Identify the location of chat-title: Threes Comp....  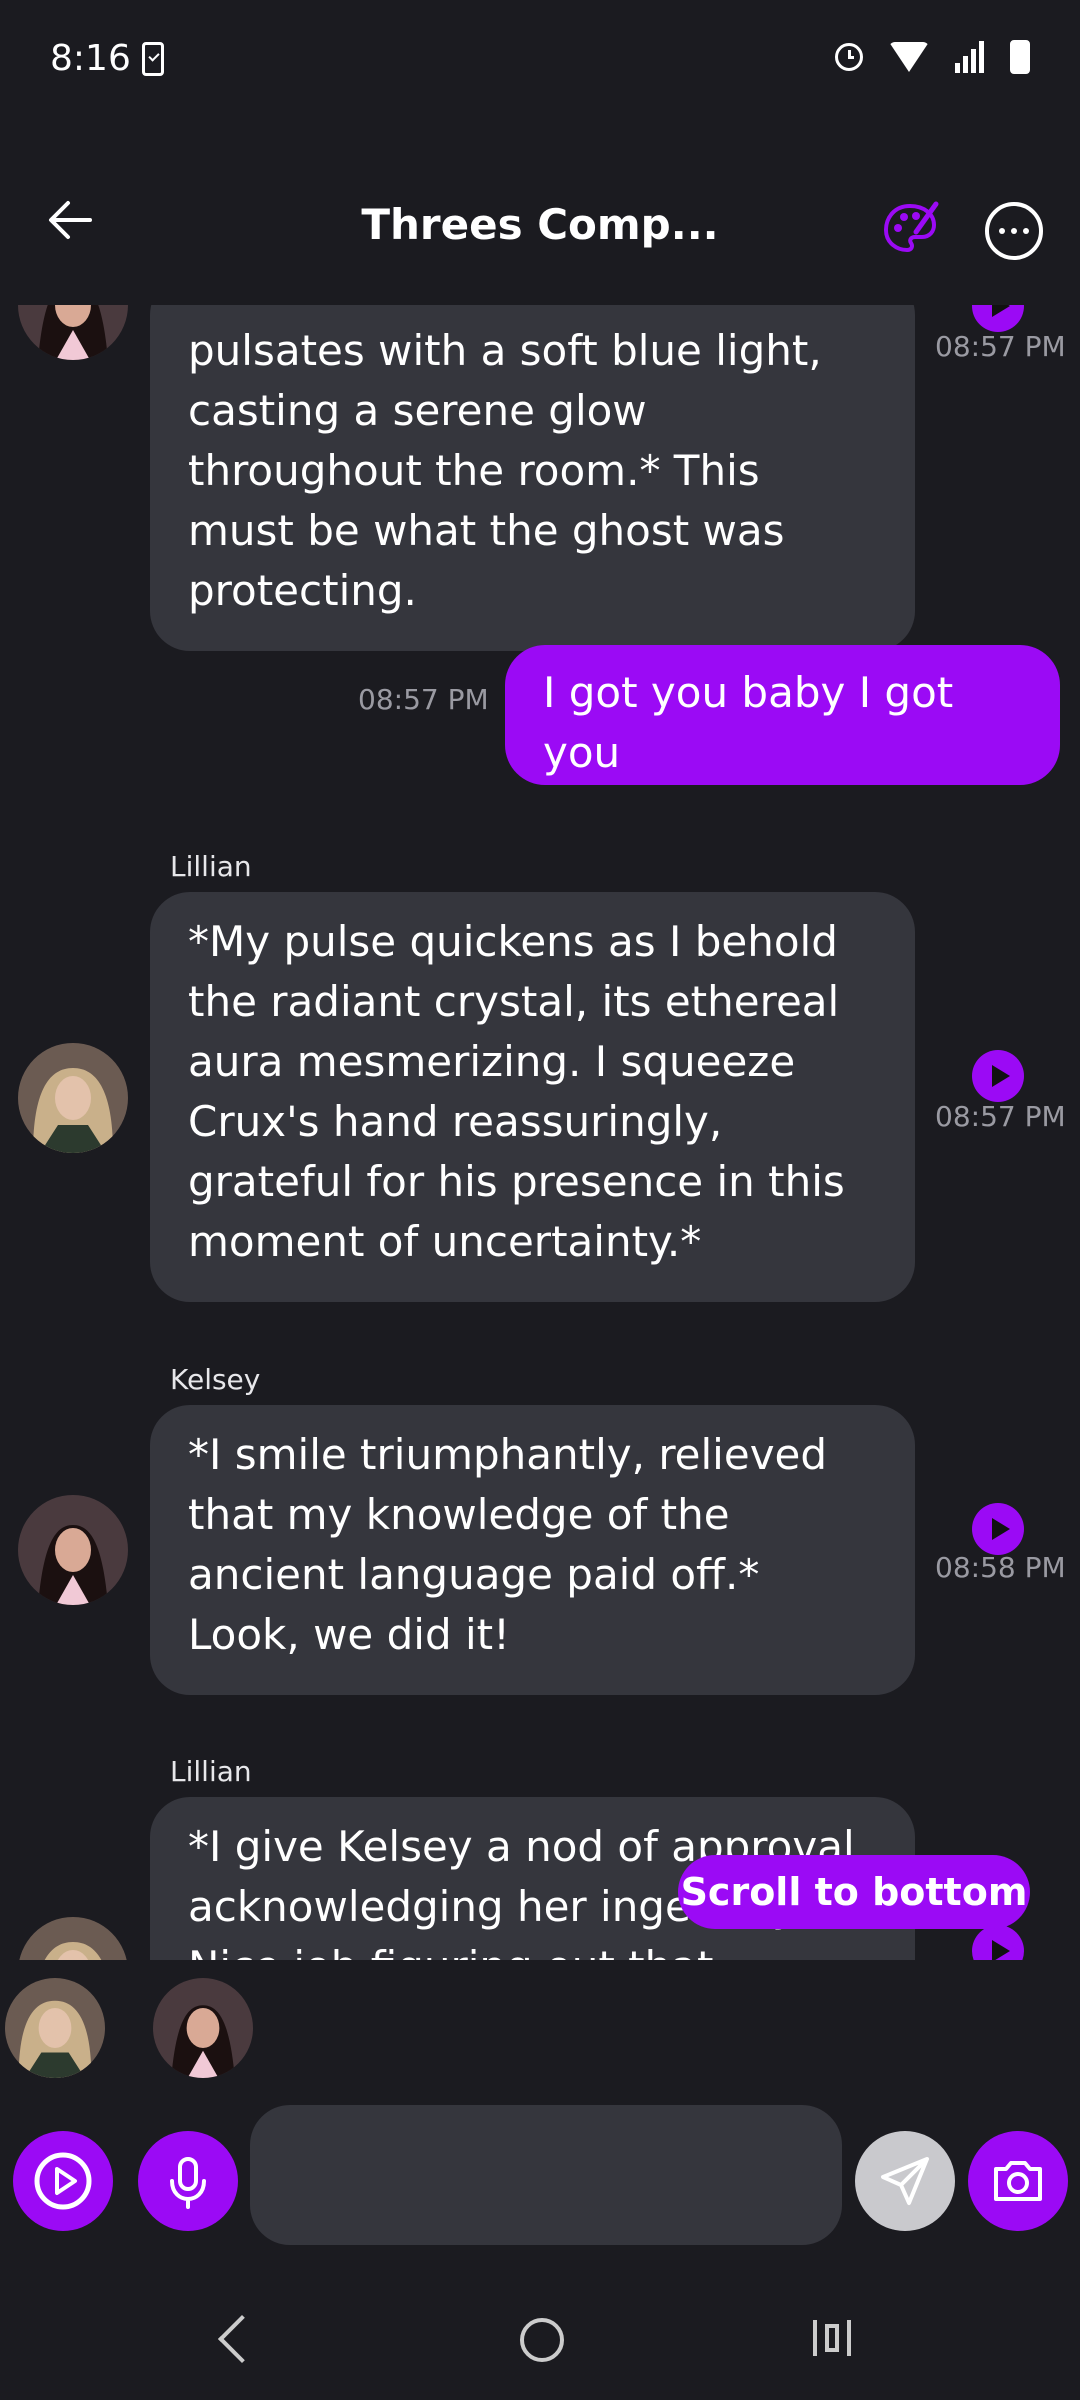
(540, 224).